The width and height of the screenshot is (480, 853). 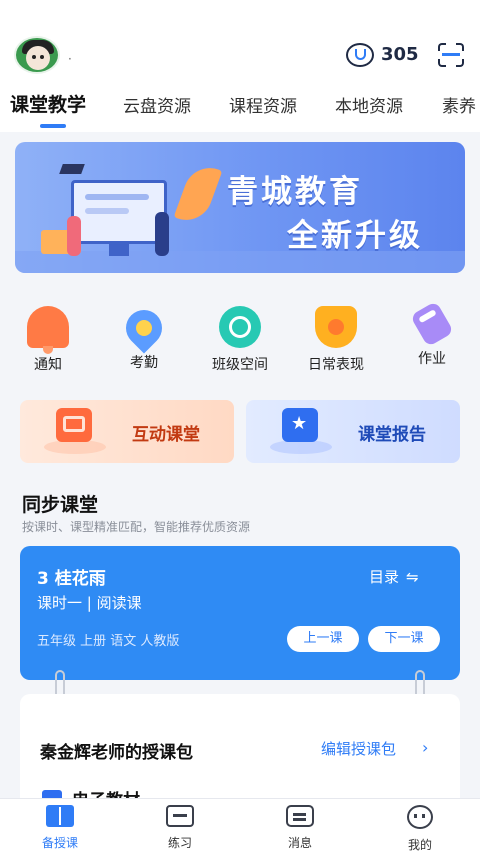 What do you see at coordinates (144, 328) in the screenshot?
I see `location-icon` at bounding box center [144, 328].